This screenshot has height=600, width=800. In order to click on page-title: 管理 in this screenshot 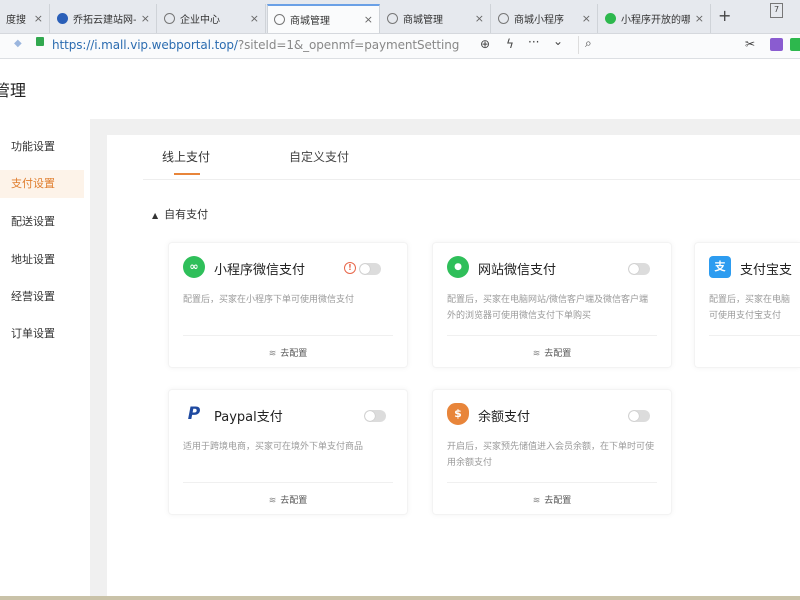, I will do `click(13, 90)`.